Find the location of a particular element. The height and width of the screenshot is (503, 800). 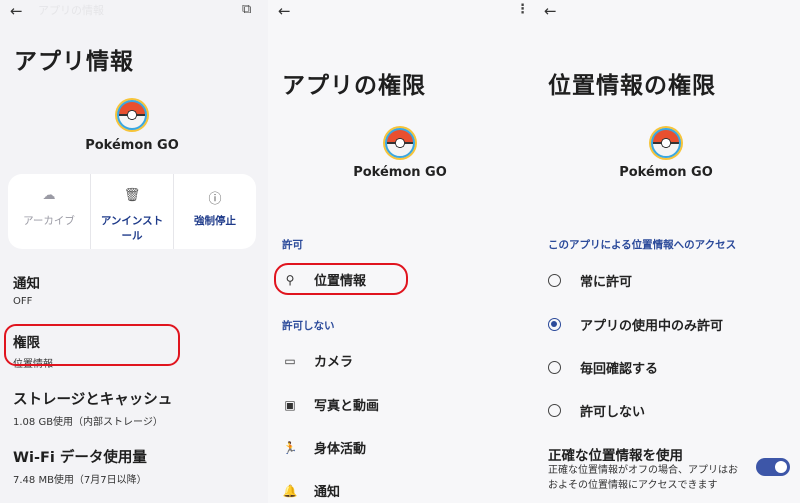

option-while-in-use-label: アプリの使用中のみ許可 is located at coordinates (652, 326).